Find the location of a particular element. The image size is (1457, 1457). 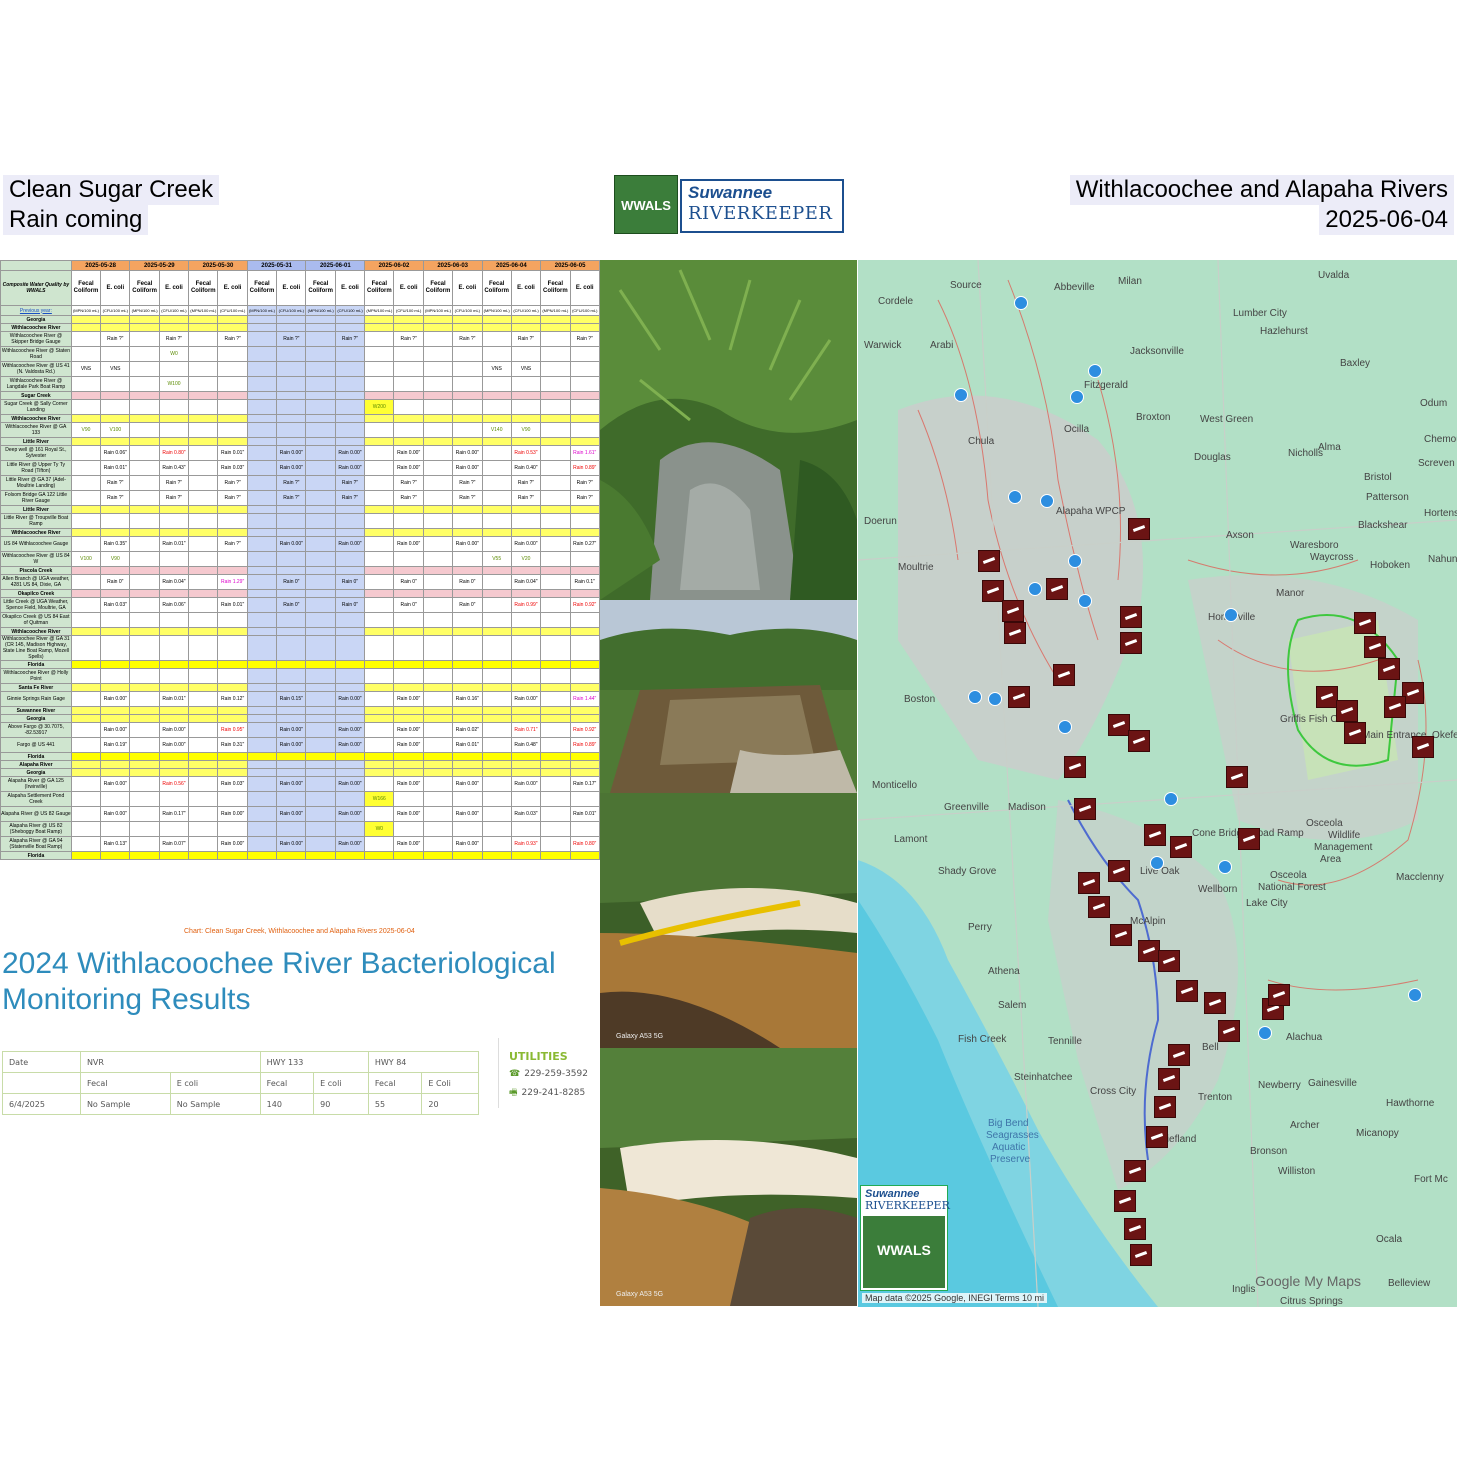

map-place-label: Warwick is located at coordinates (882, 345).